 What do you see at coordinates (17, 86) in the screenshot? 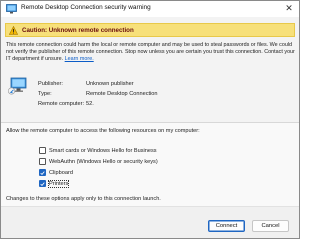
I see `remote-computer-icon` at bounding box center [17, 86].